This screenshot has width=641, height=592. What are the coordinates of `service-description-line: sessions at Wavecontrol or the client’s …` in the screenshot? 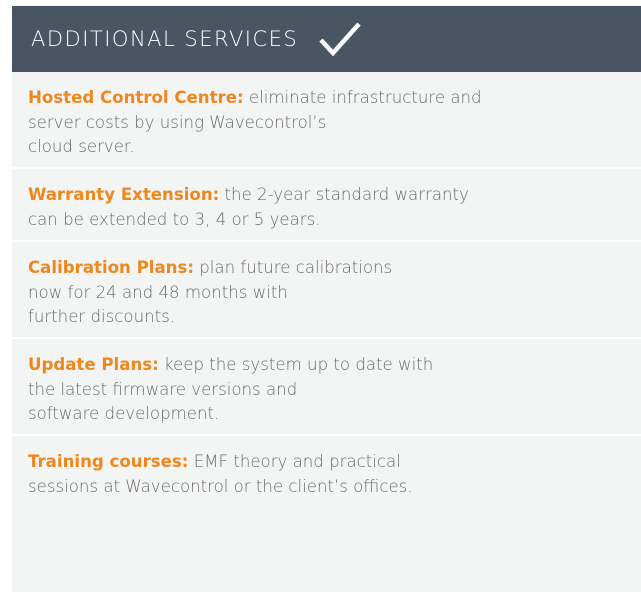 It's located at (220, 486).